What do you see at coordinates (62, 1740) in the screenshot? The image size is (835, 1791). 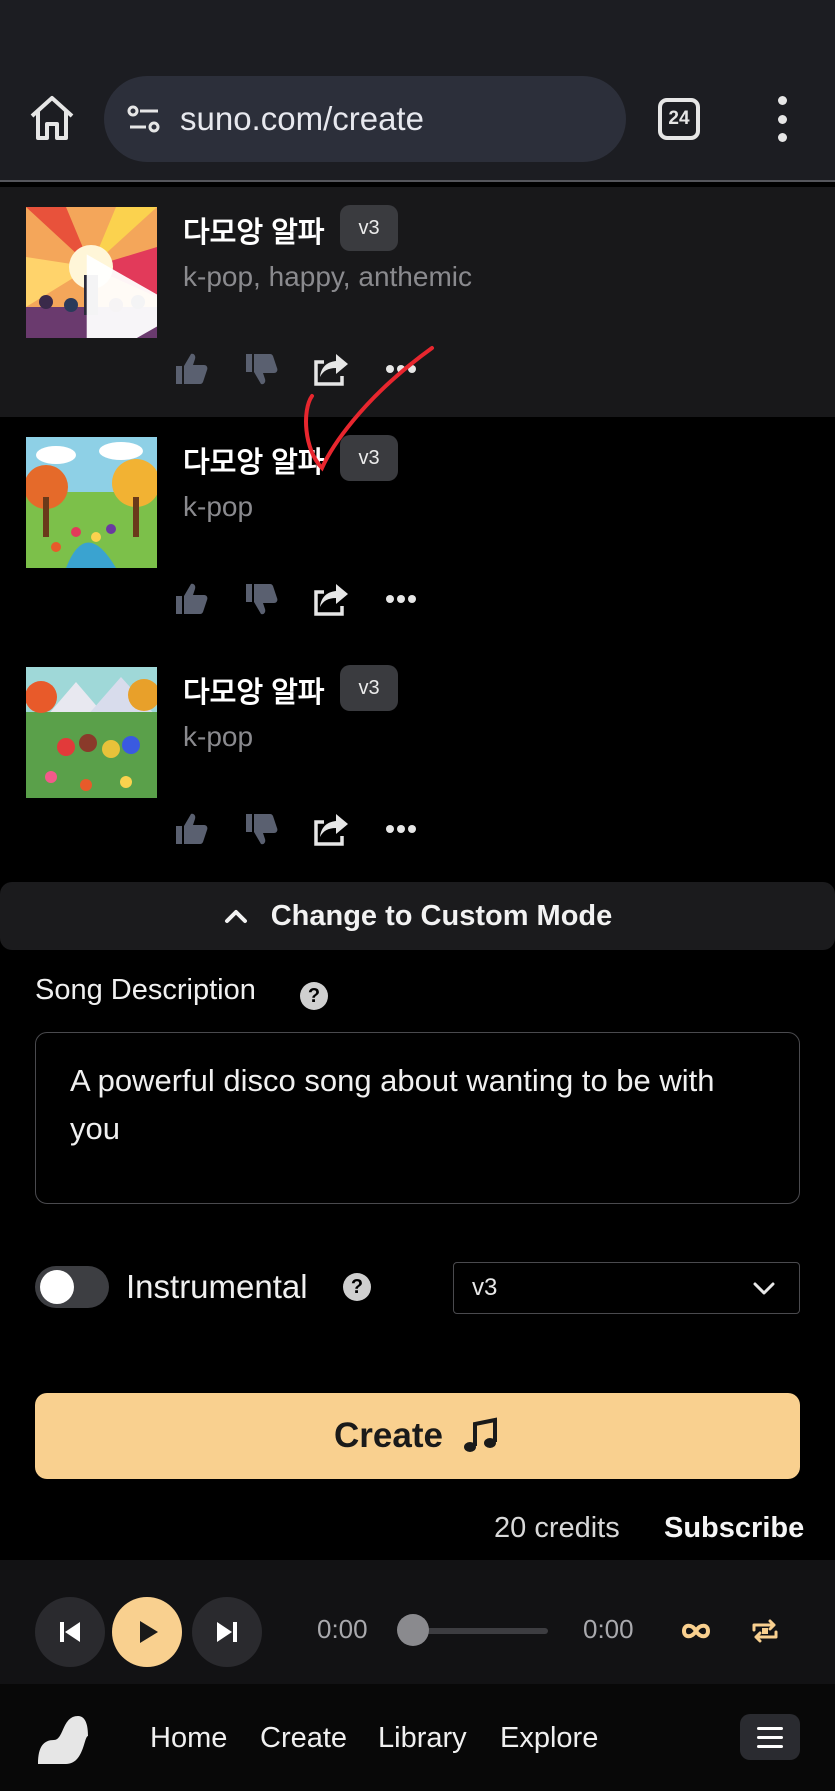 I see `suno-logo` at bounding box center [62, 1740].